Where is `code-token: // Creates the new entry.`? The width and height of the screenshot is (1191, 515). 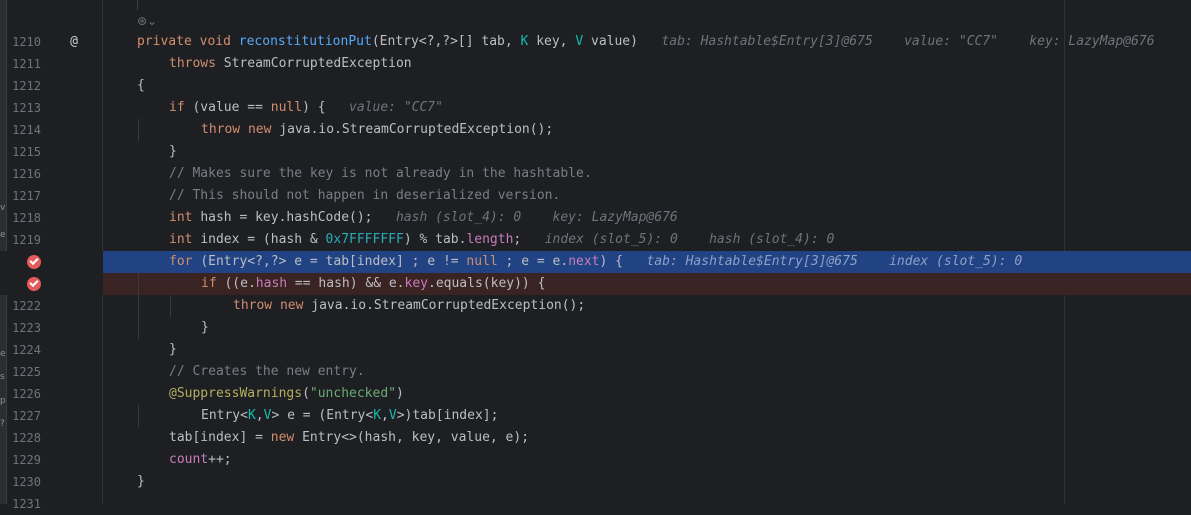
code-token: // Creates the new entry. is located at coordinates (267, 371).